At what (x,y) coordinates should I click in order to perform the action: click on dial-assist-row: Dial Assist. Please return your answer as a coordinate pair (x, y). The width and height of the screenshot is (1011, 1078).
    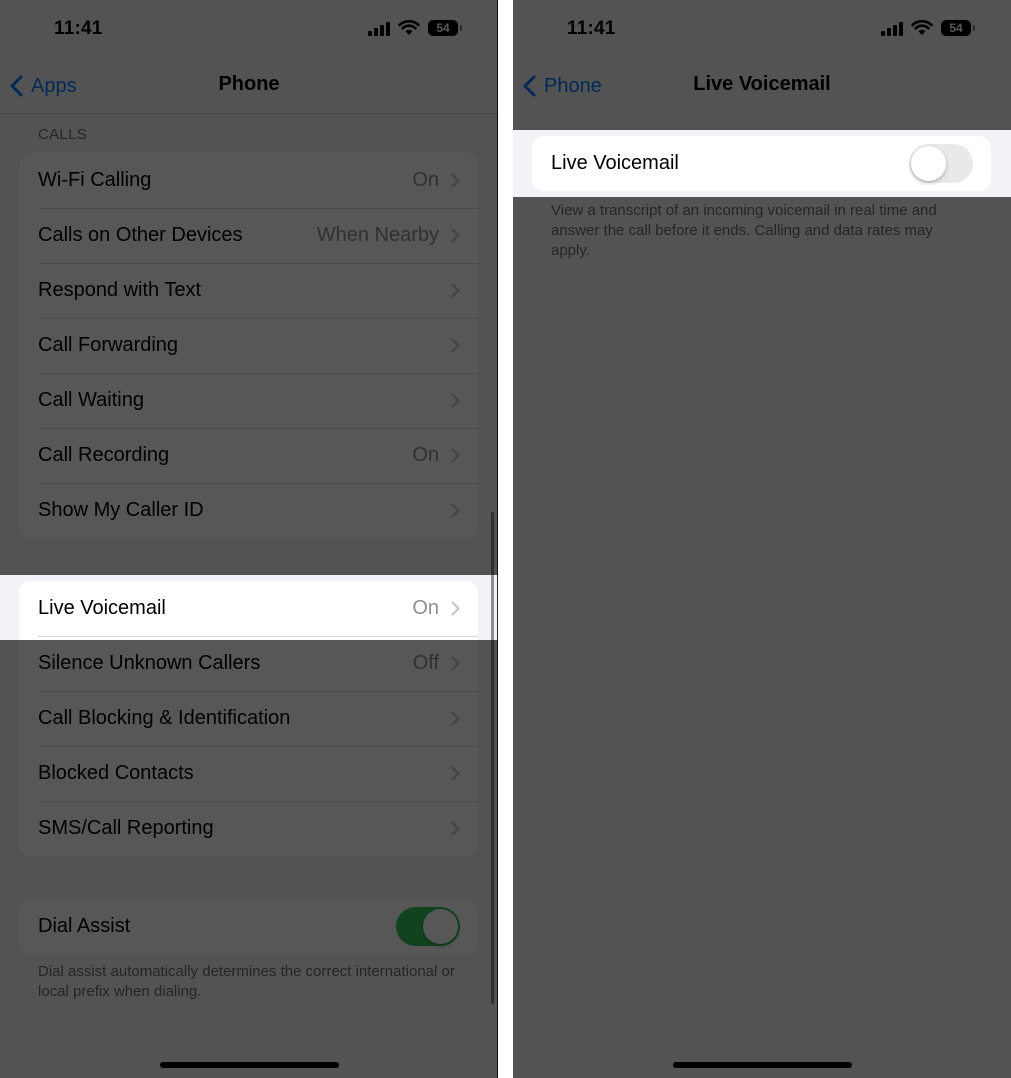
    Looking at the image, I should click on (248, 926).